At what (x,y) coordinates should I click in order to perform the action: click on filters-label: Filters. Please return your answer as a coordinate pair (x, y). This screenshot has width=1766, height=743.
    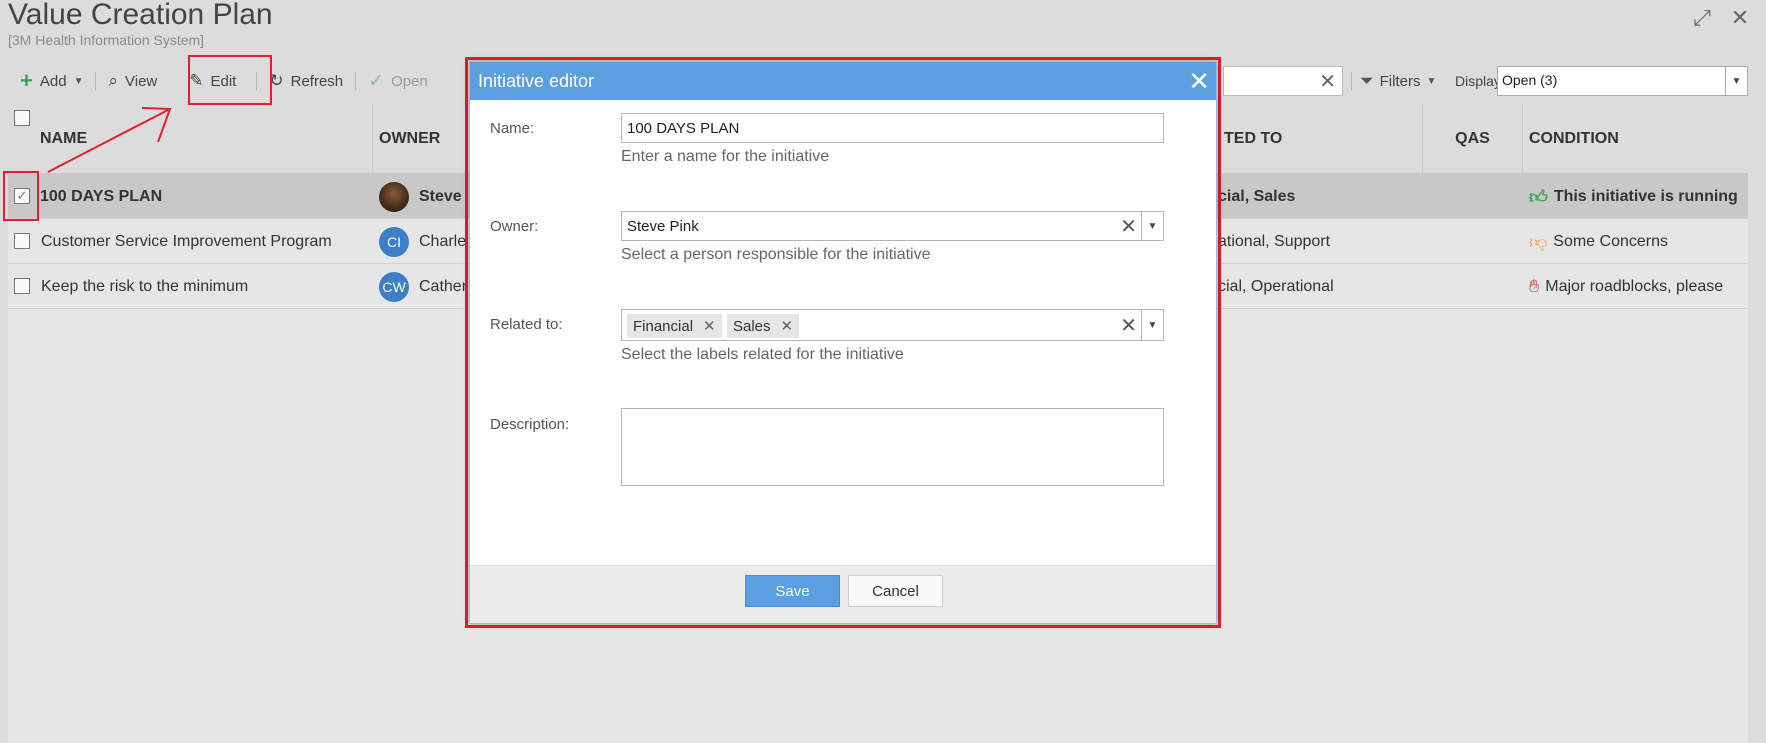
    Looking at the image, I should click on (1400, 81).